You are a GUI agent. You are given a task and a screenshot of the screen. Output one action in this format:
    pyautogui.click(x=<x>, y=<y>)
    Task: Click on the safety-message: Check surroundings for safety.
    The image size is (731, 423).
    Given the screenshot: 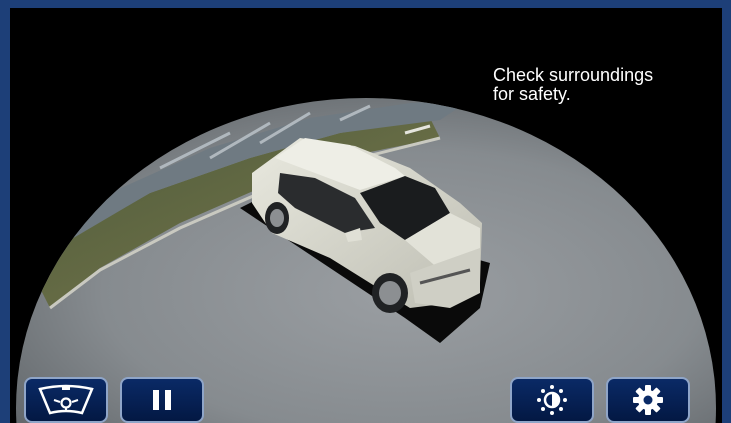 What is the action you would take?
    pyautogui.click(x=573, y=84)
    